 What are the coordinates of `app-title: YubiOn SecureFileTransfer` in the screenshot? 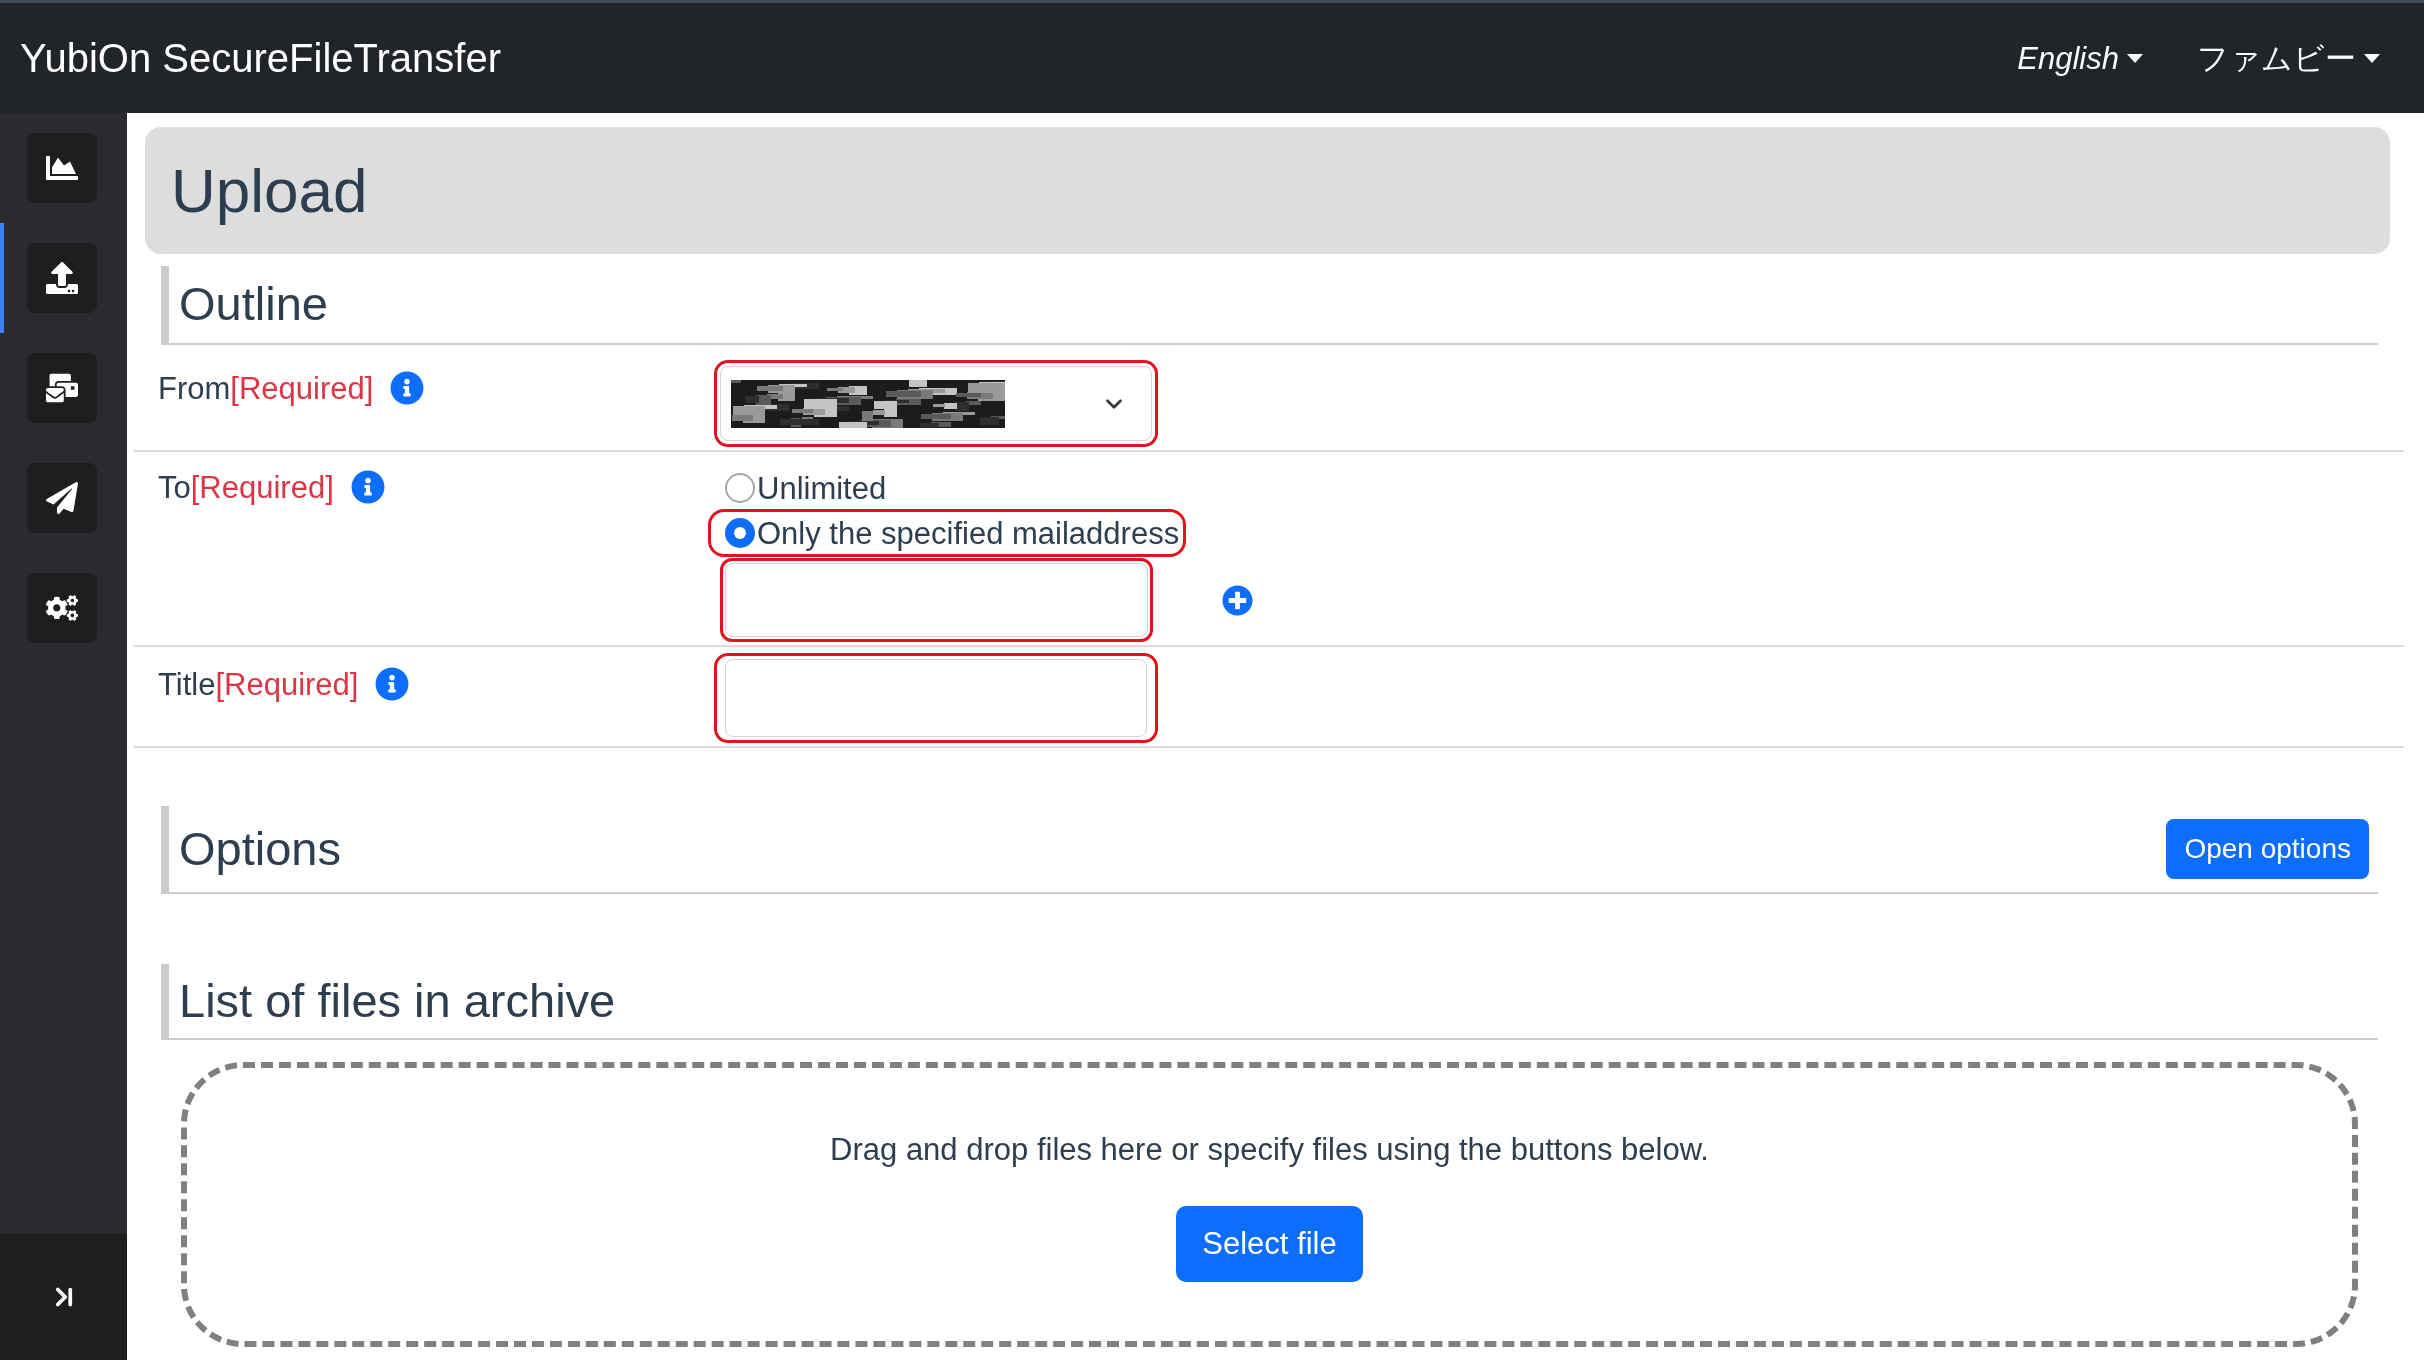 It's located at (260, 58).